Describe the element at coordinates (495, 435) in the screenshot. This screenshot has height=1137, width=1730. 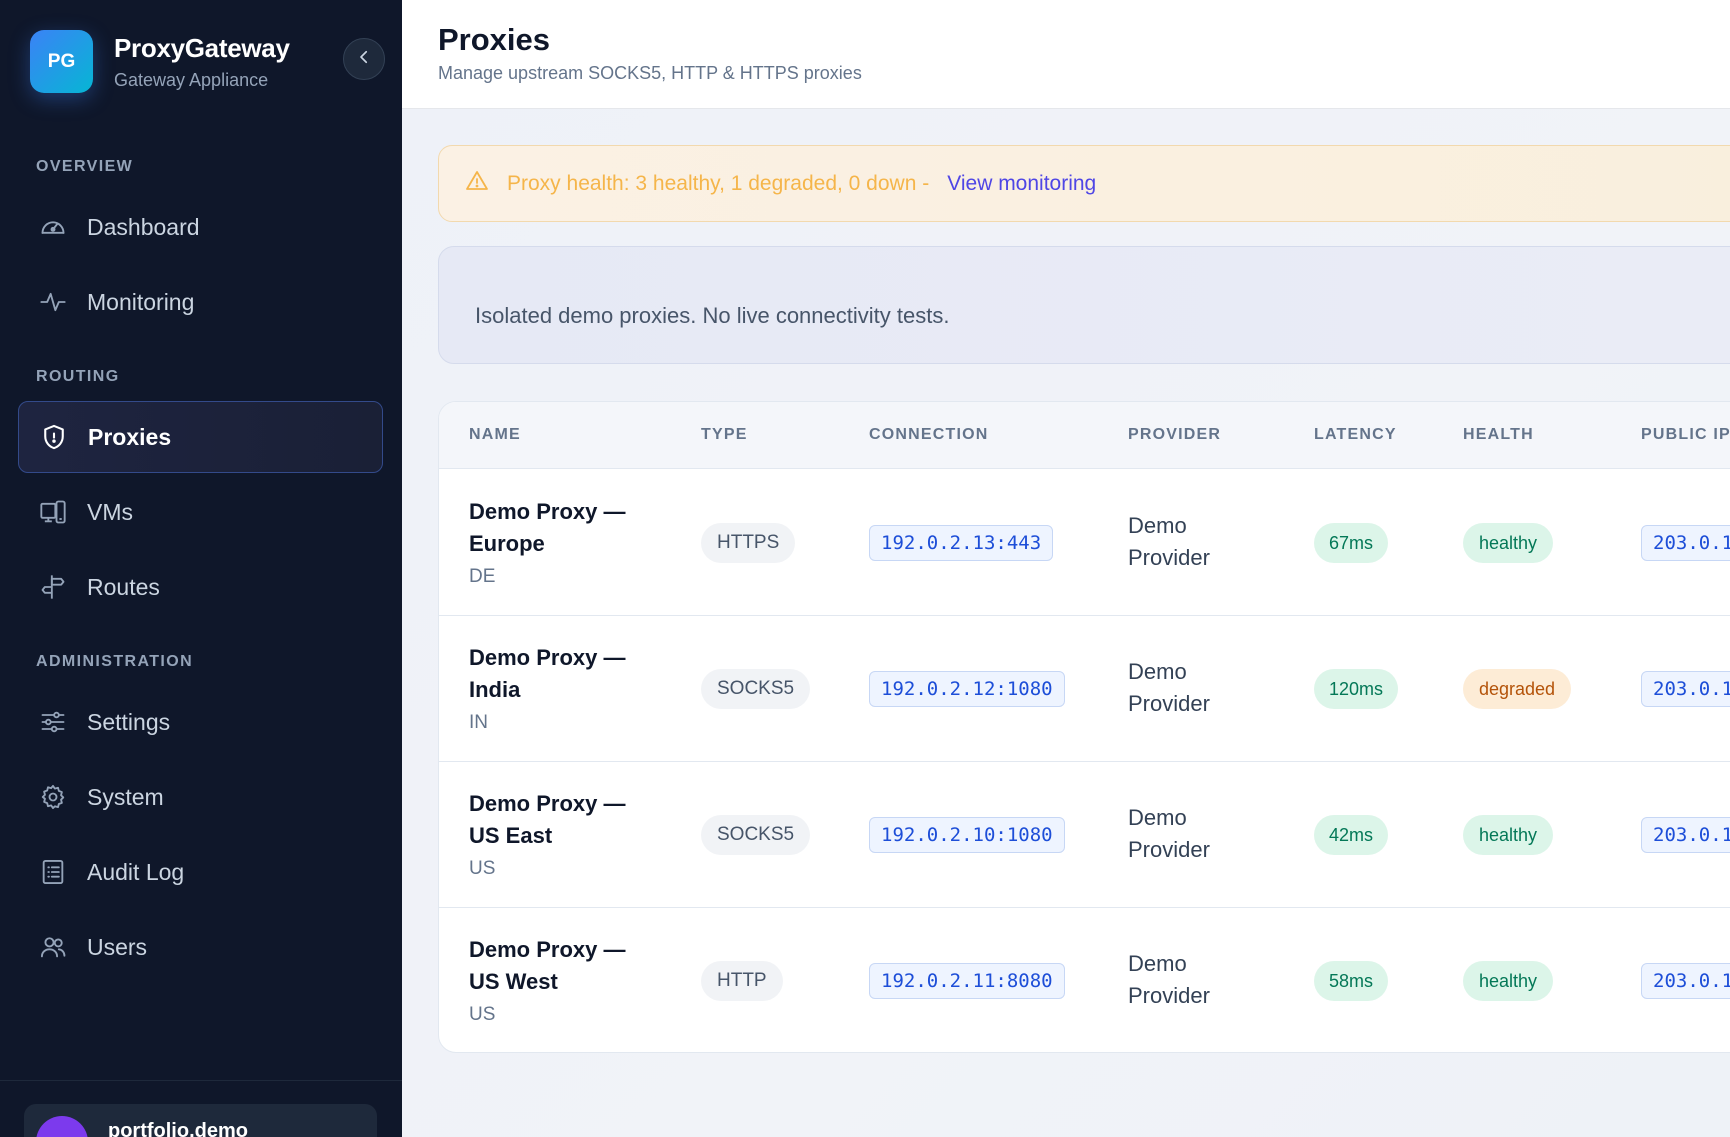
I see `column-header-name: NAME` at that location.